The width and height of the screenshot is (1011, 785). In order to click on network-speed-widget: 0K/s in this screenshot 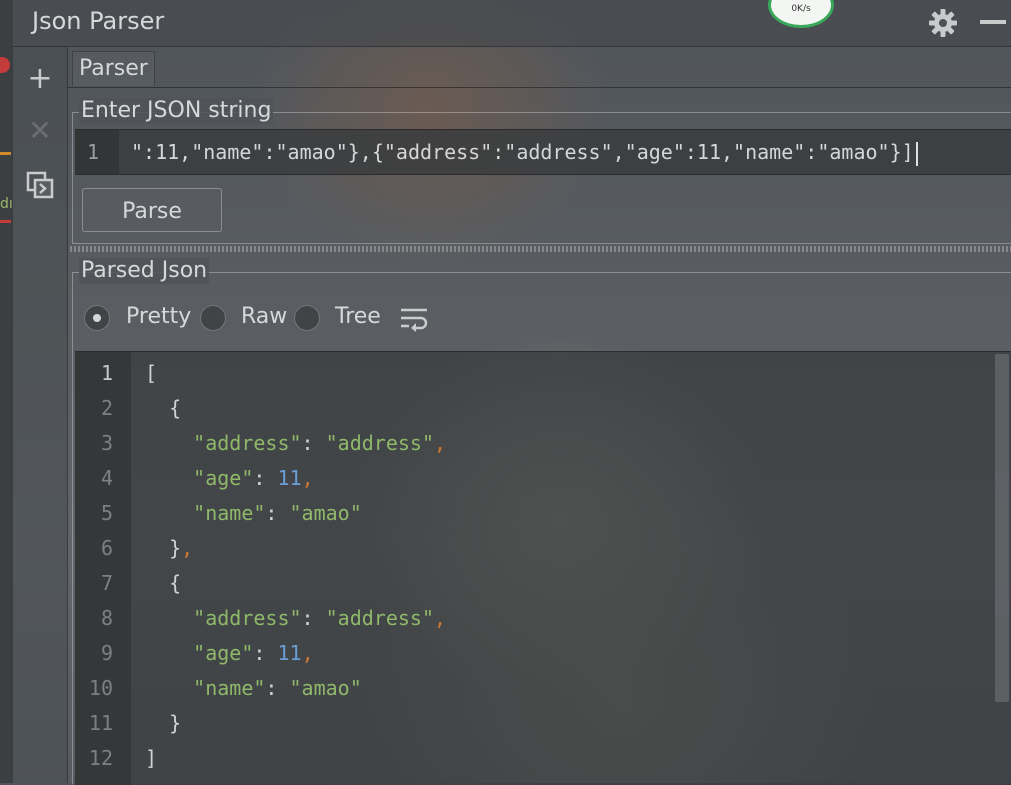, I will do `click(801, 14)`.